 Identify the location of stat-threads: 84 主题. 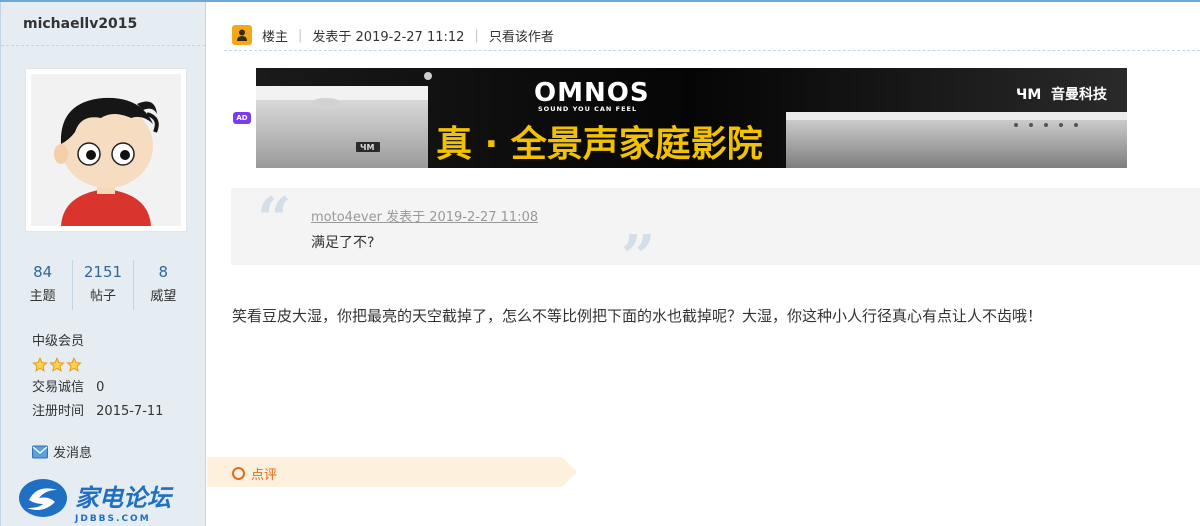
(42, 285).